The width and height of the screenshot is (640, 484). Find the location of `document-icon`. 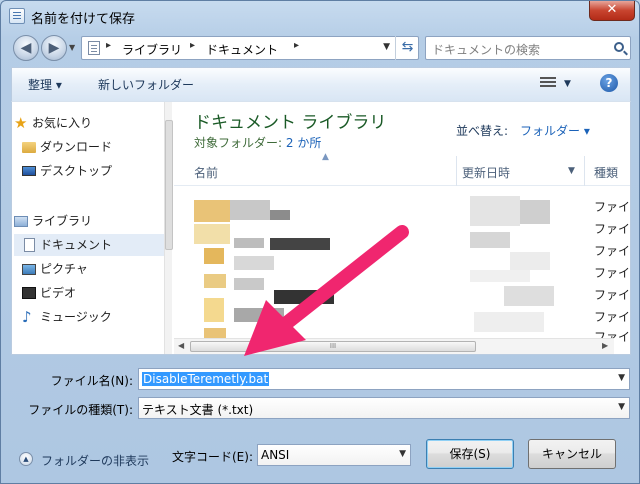

document-icon is located at coordinates (29, 245).